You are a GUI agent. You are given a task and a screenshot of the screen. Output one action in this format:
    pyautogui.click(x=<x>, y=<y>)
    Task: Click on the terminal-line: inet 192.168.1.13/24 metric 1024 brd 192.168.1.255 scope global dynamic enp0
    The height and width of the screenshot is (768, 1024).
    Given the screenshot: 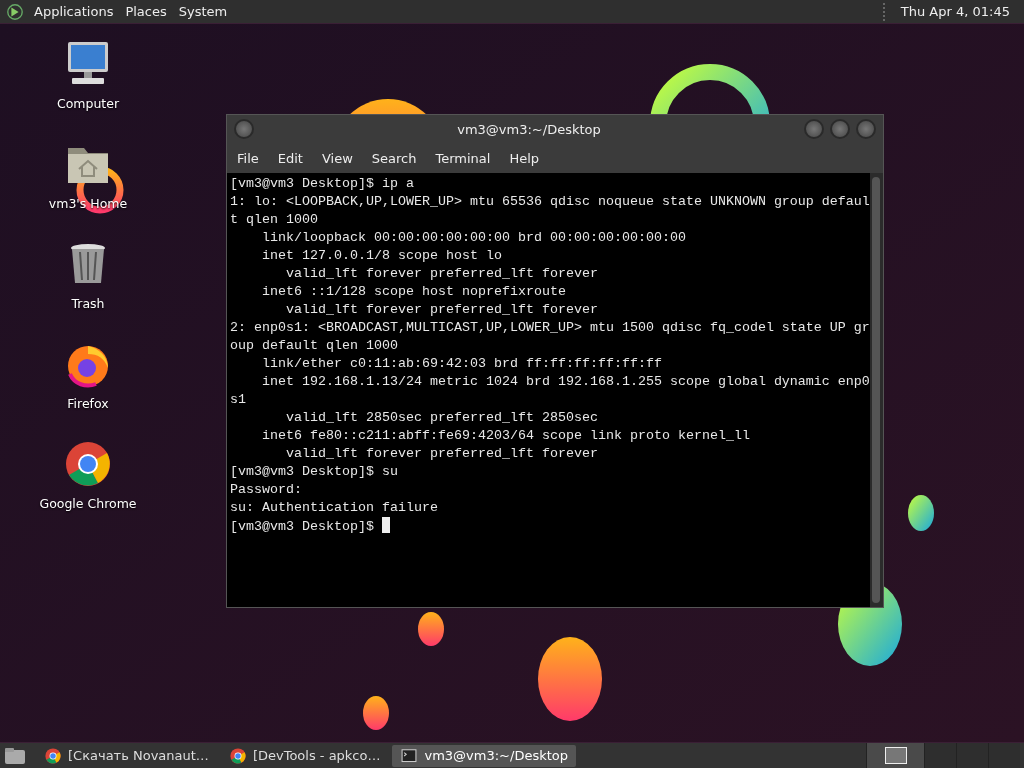 What is the action you would take?
    pyautogui.click(x=565, y=381)
    